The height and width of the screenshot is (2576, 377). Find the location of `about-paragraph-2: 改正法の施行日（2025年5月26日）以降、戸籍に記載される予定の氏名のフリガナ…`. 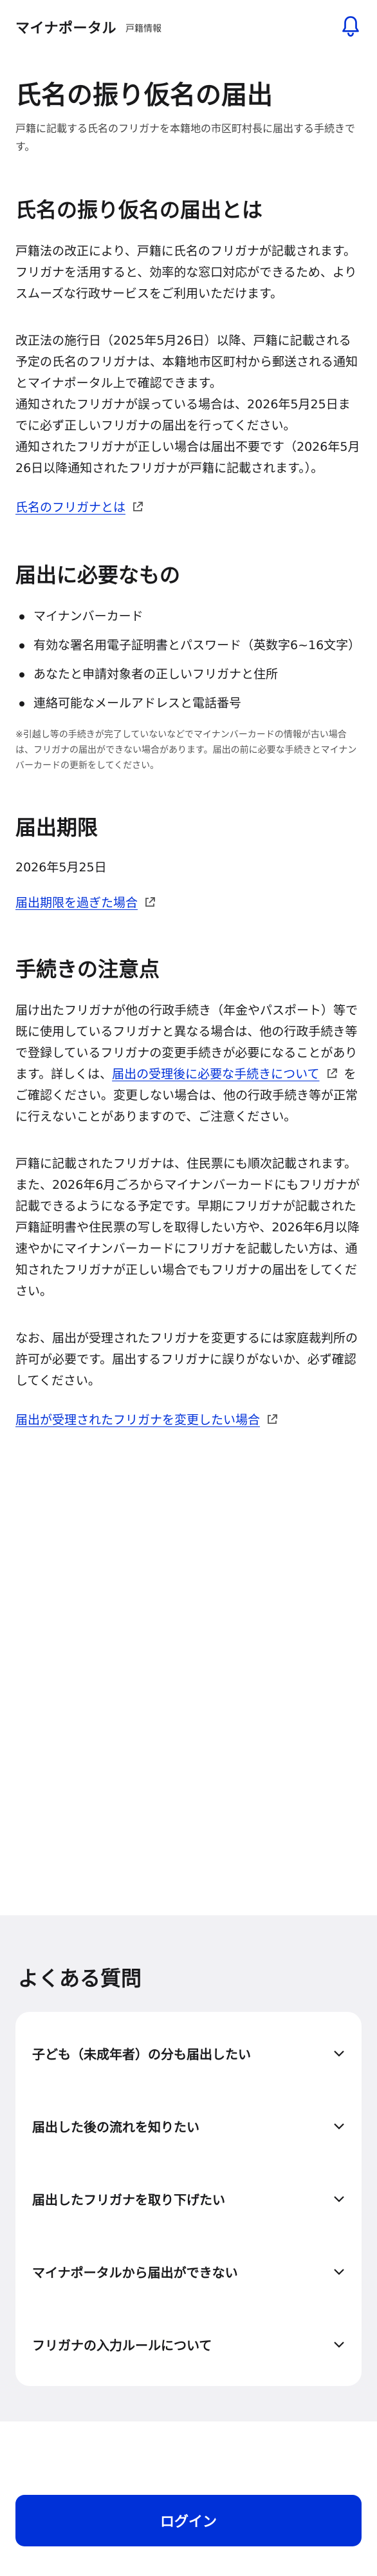

about-paragraph-2: 改正法の施行日（2025年5月26日）以降、戸籍に記載される予定の氏名のフリガナ… is located at coordinates (186, 362).